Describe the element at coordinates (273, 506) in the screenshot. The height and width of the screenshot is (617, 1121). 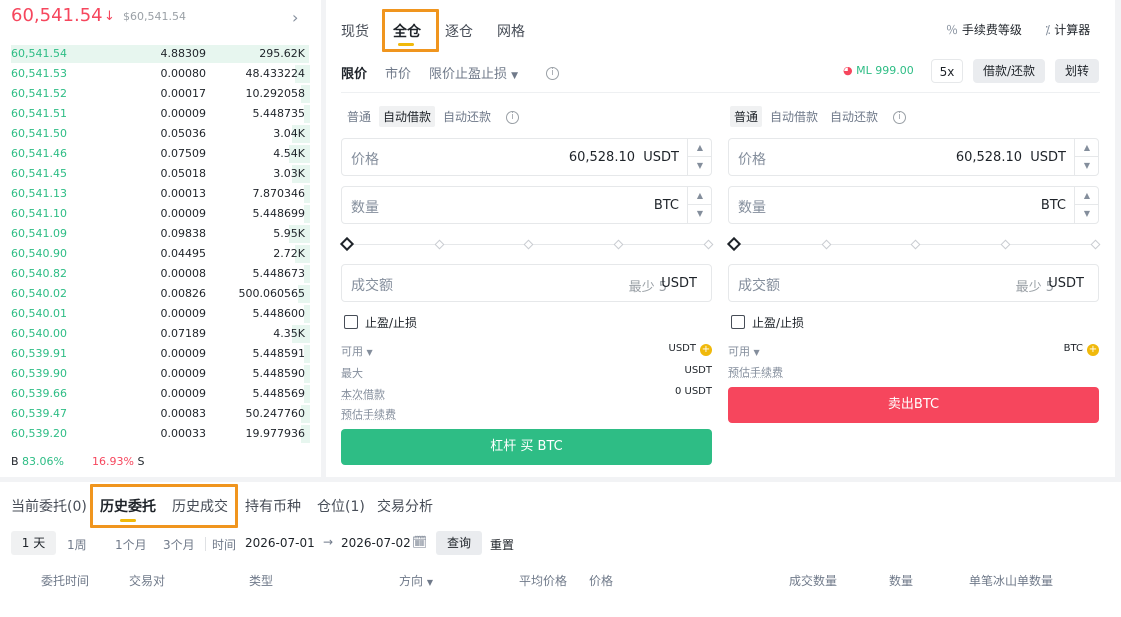
I see `tab-holdings: 持有币种` at that location.